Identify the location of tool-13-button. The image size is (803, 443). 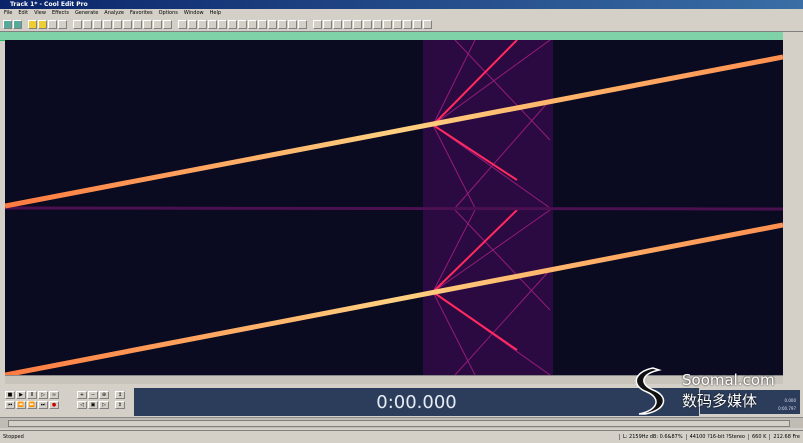
(302, 24).